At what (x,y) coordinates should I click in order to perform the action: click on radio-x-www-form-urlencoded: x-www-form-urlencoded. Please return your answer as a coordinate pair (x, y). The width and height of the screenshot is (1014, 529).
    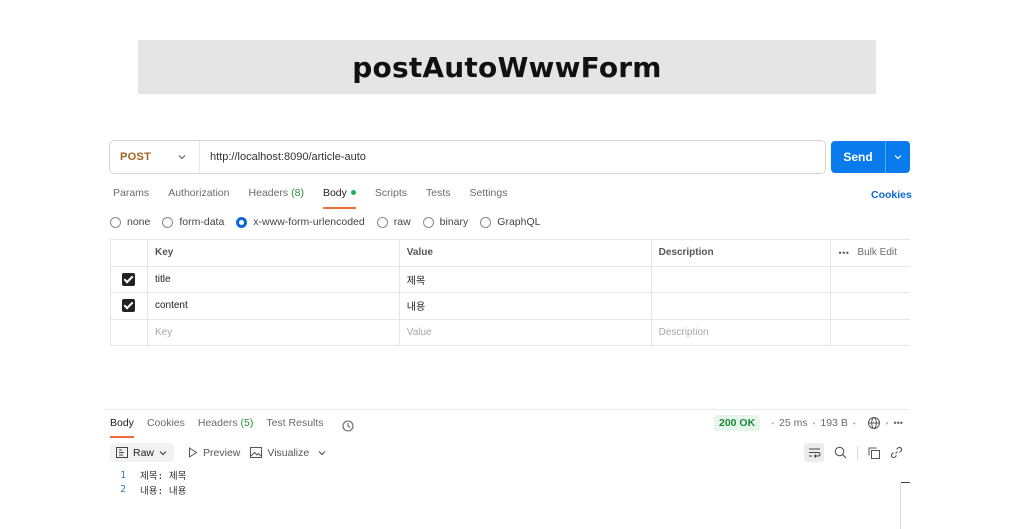
    Looking at the image, I should click on (300, 222).